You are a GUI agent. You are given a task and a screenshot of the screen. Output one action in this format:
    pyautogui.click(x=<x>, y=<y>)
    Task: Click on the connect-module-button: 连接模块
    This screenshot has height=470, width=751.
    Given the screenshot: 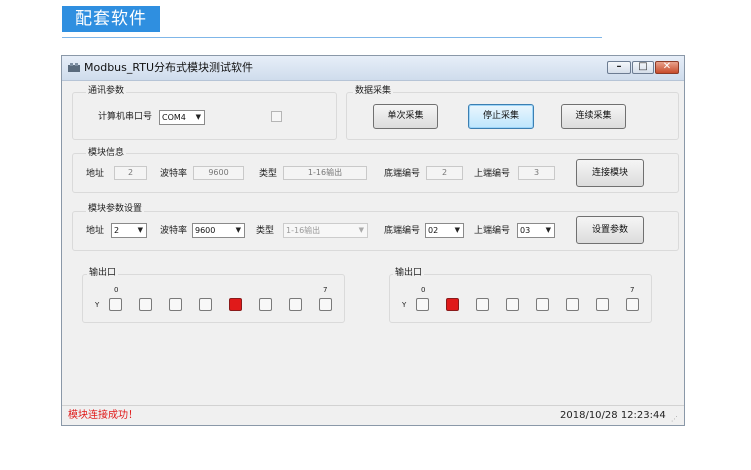 What is the action you would take?
    pyautogui.click(x=610, y=173)
    